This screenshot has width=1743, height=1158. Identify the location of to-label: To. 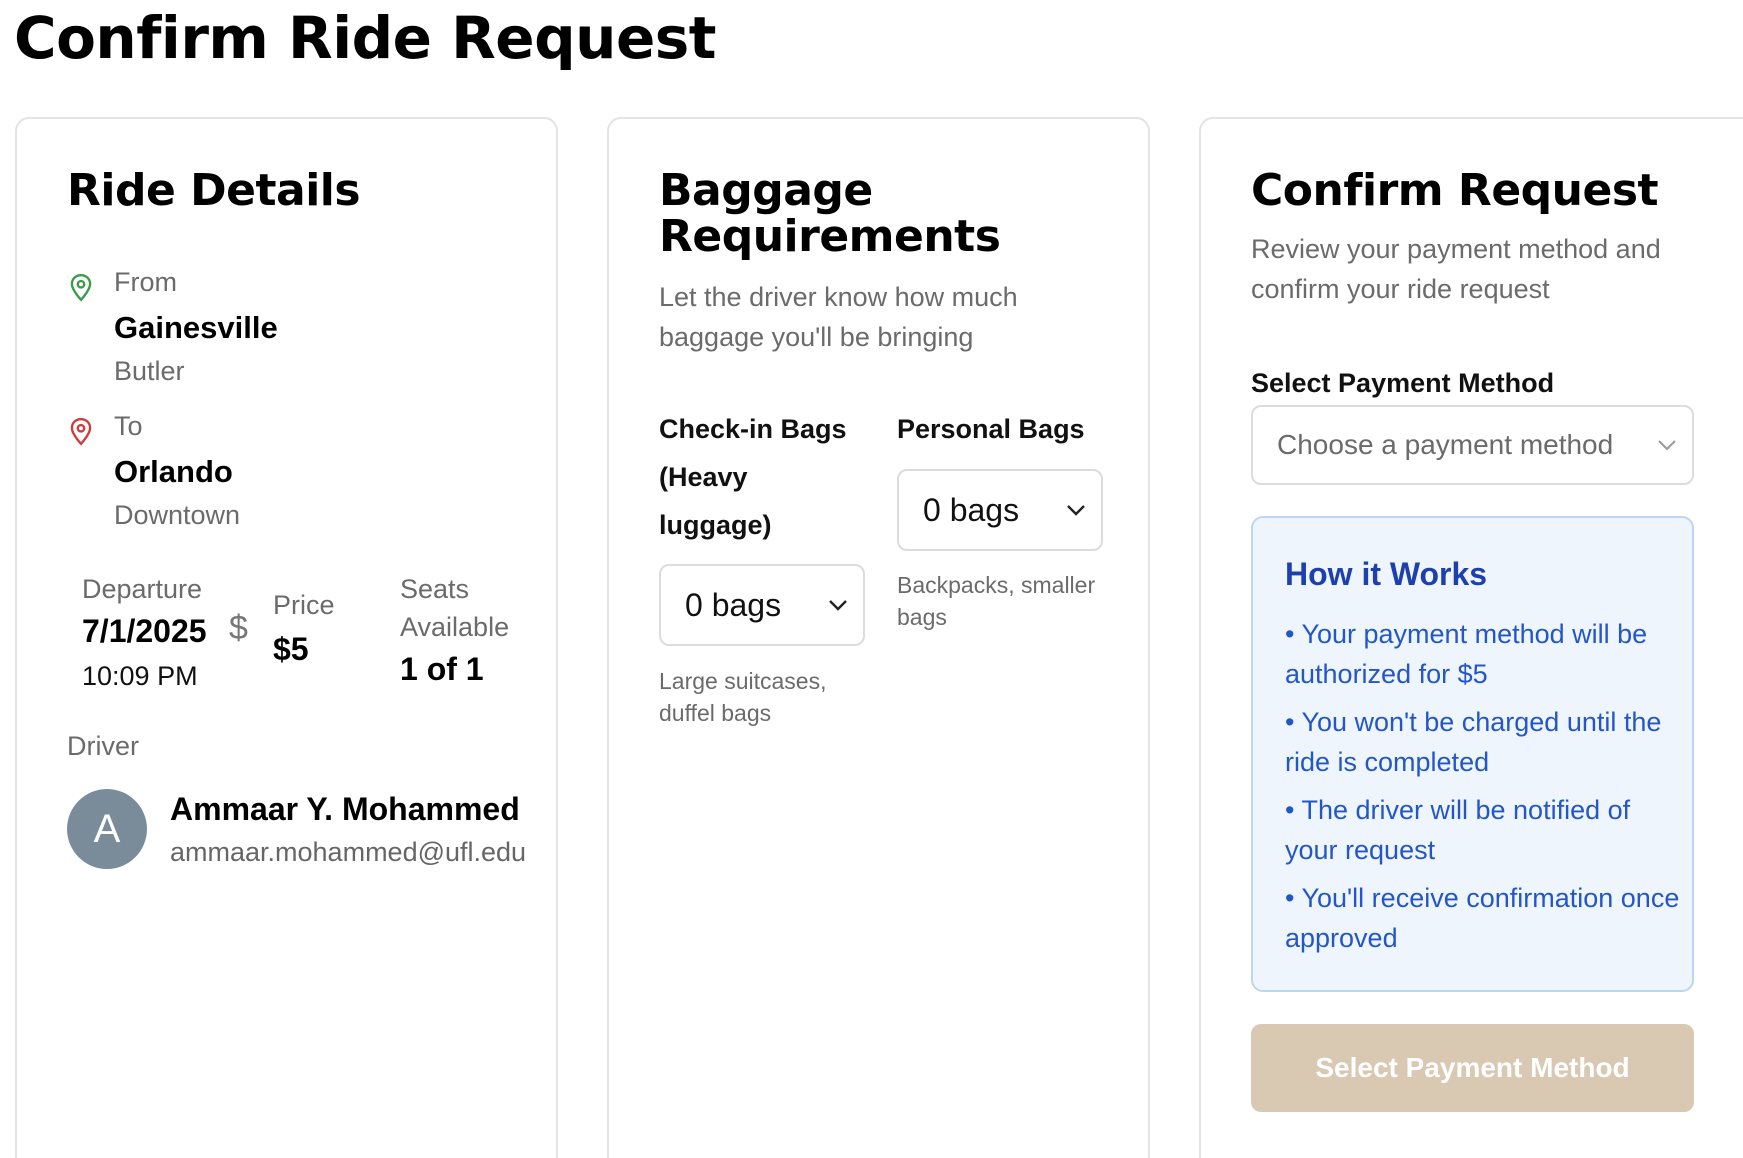
(128, 426).